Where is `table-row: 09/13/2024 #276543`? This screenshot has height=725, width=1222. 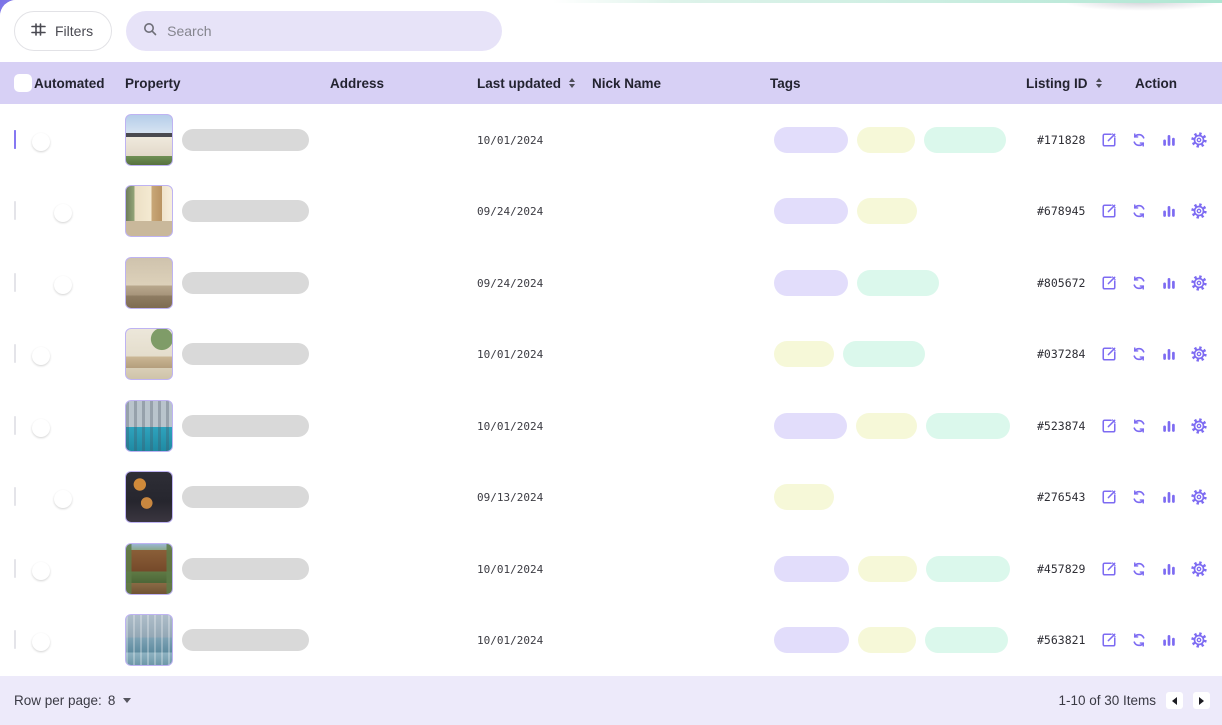
table-row: 09/13/2024 #276543 is located at coordinates (611, 497).